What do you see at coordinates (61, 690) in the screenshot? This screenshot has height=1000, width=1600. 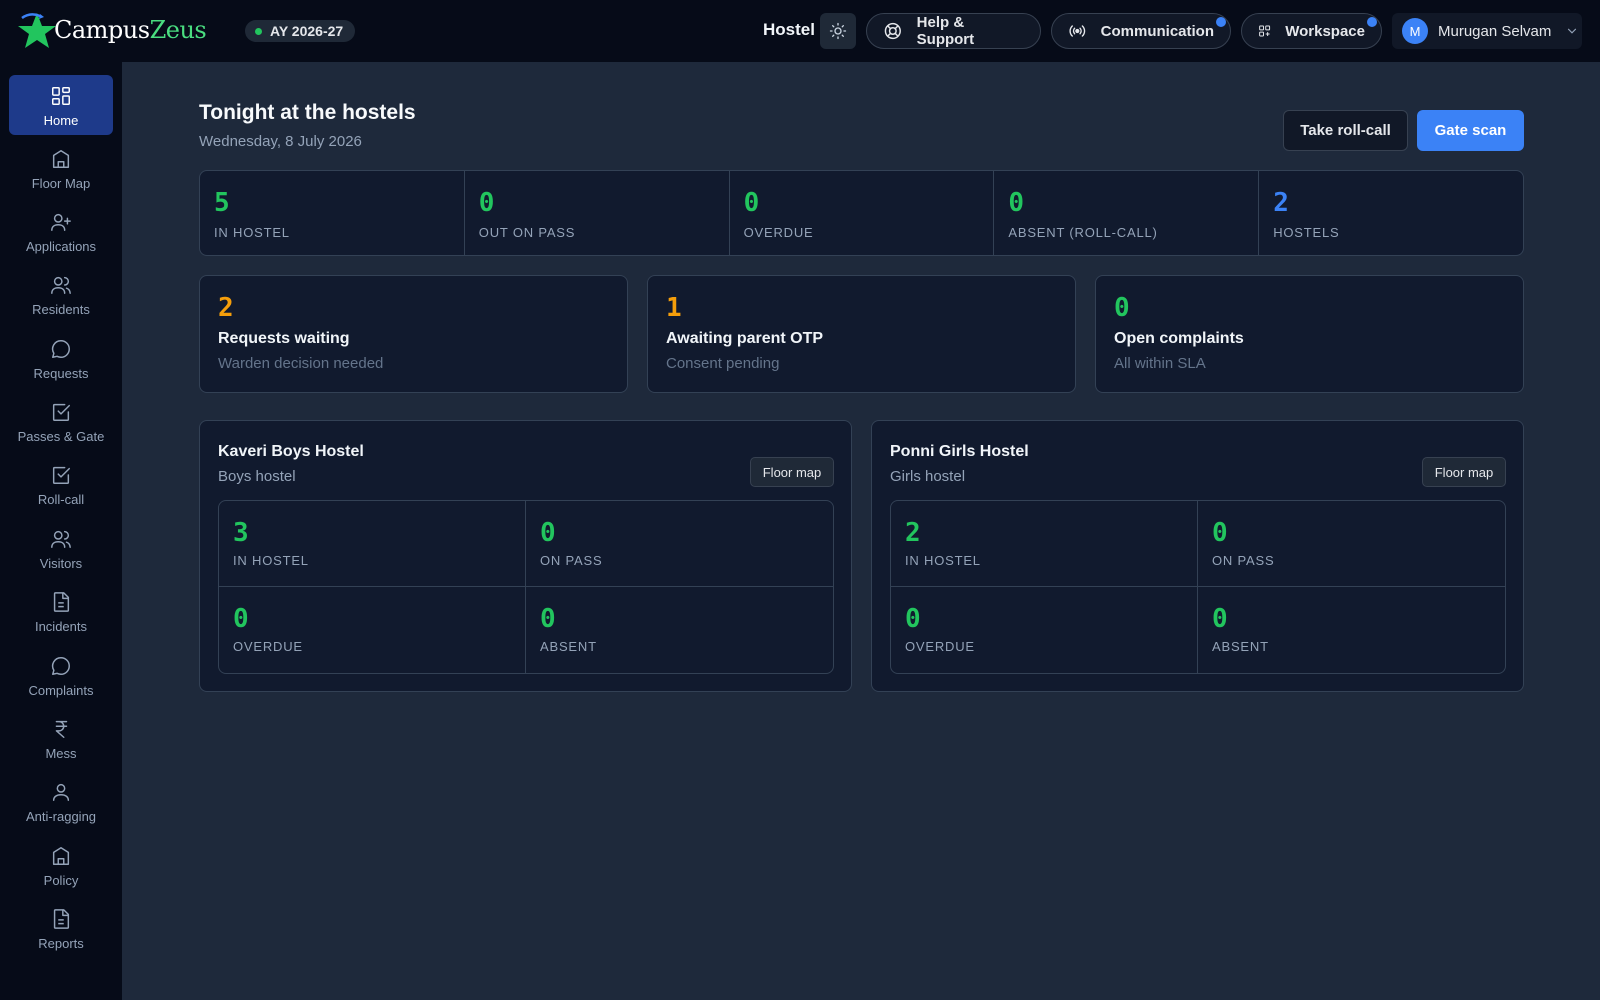 I see `sidebar-item-label: Complaints` at bounding box center [61, 690].